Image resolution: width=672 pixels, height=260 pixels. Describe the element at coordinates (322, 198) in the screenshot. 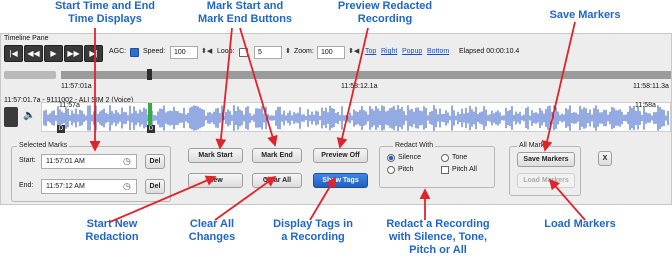

I see `arrow-display-tags` at that location.